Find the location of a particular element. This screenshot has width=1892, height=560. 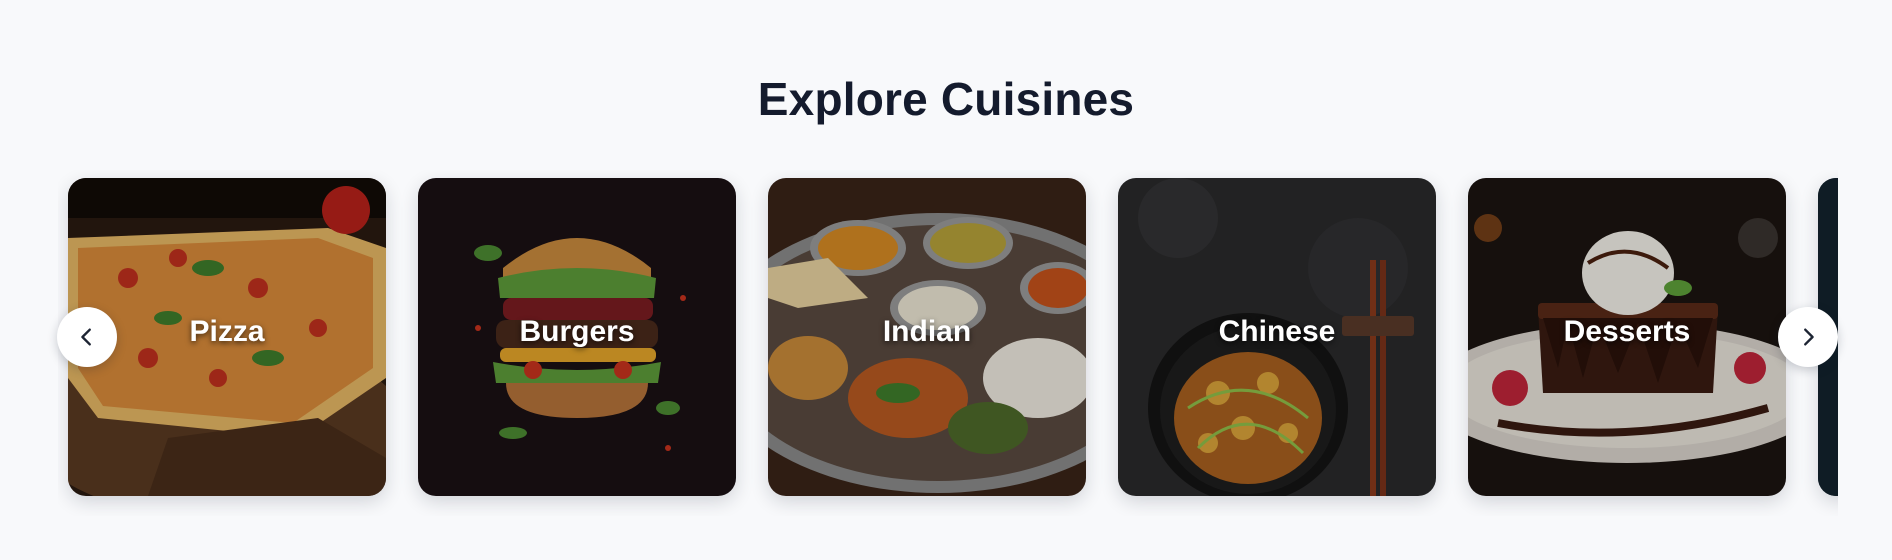

cuisine-card-label: Desserts is located at coordinates (1627, 331).